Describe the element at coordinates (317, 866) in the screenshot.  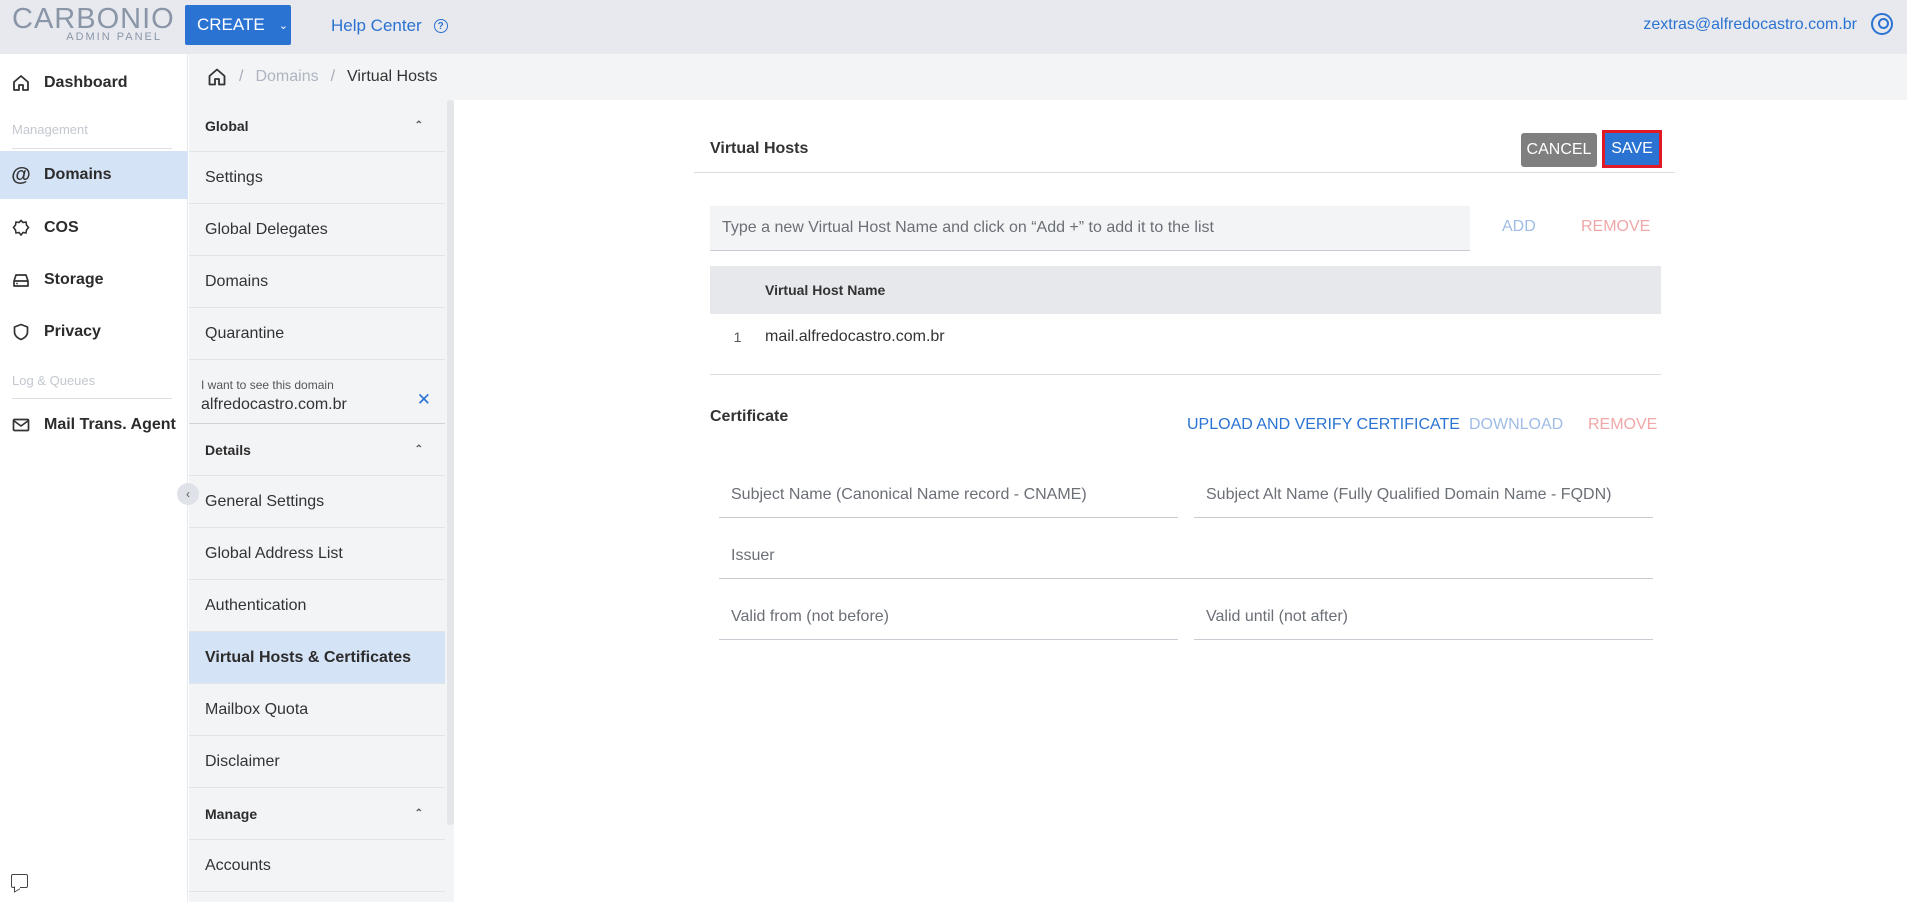
I see `subnav-item-accounts: Accounts` at that location.